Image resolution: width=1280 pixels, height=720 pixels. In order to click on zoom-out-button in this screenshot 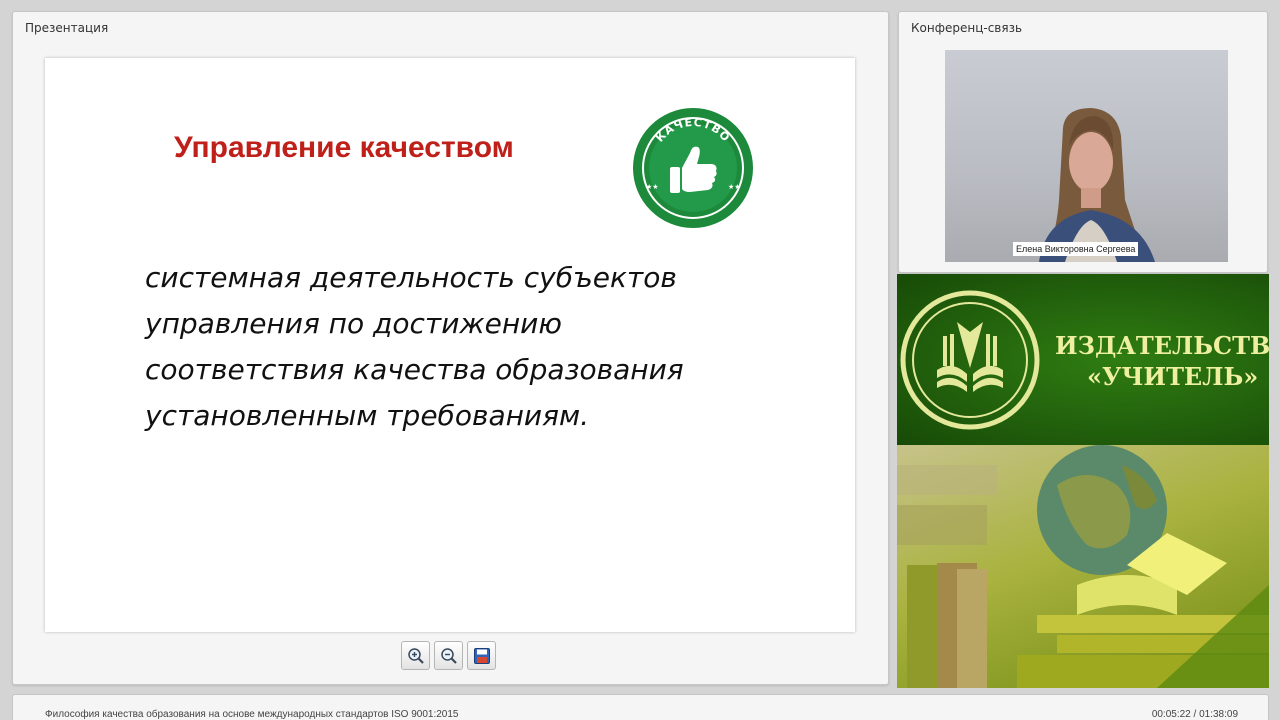, I will do `click(448, 655)`.